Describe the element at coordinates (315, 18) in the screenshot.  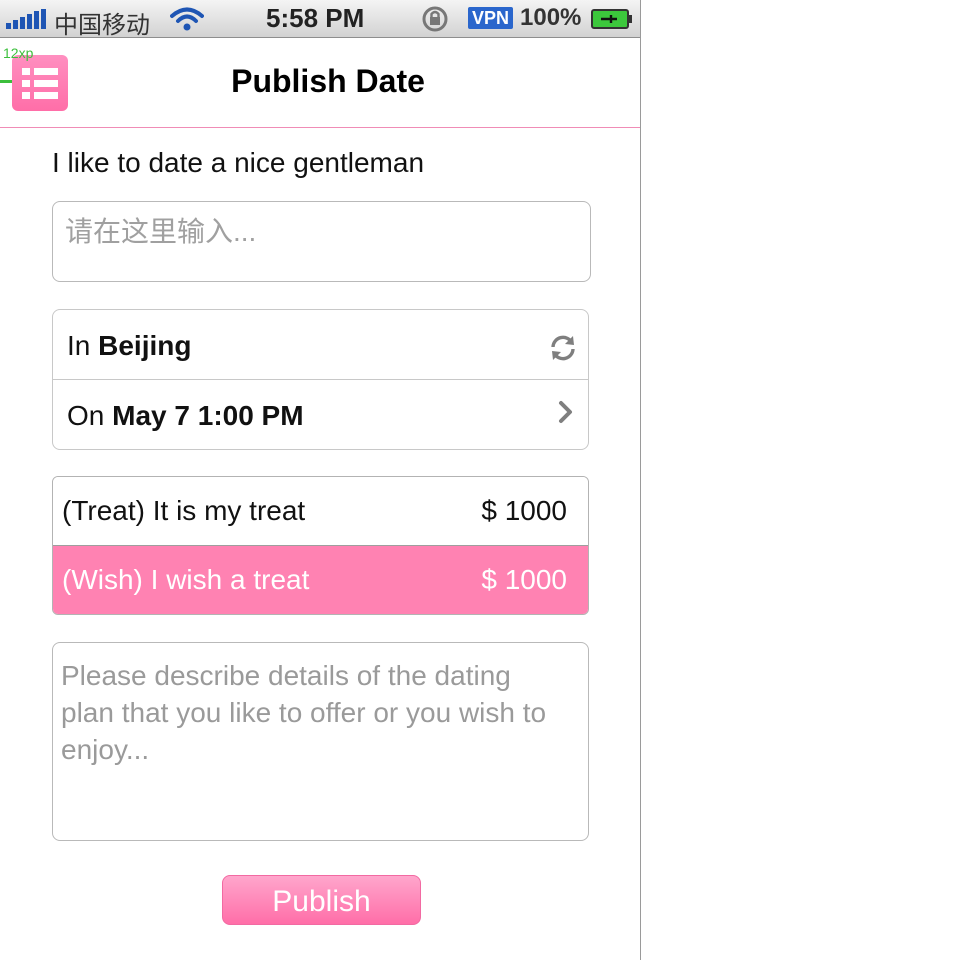
I see `clock-time: 5:58 PM` at that location.